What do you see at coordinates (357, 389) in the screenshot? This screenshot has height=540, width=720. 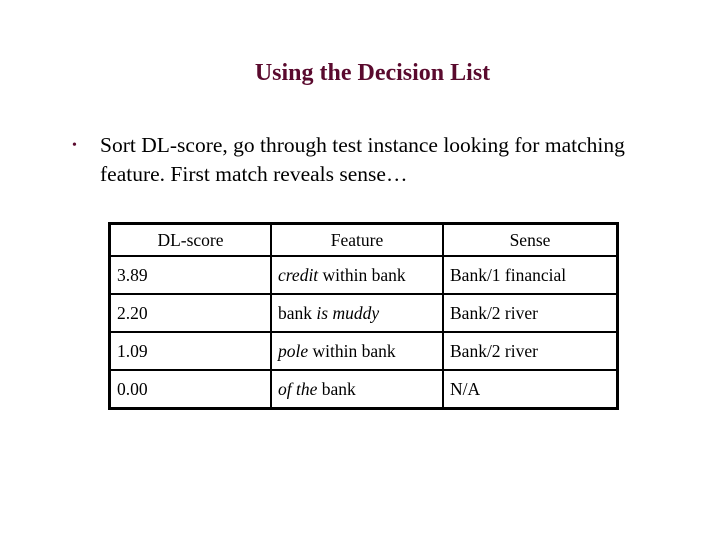 I see `cell-feature: of the bank` at bounding box center [357, 389].